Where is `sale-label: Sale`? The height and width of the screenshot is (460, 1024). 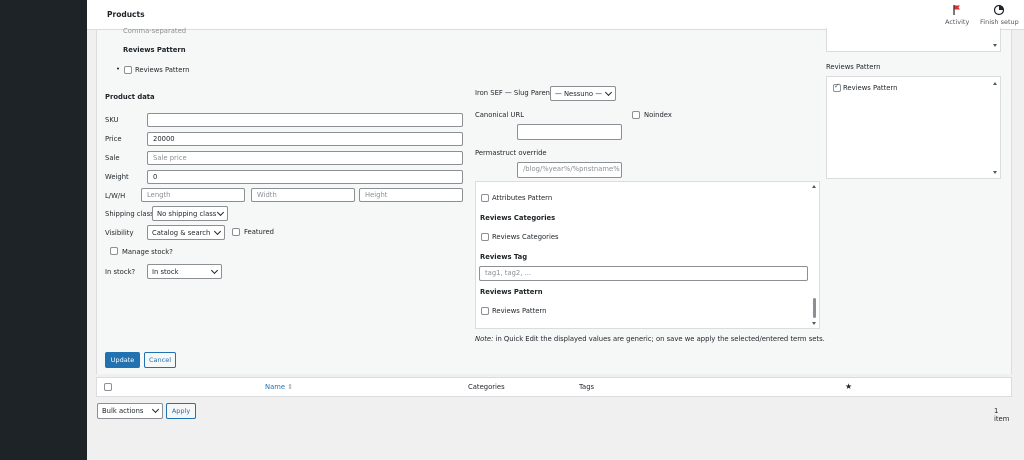 sale-label: Sale is located at coordinates (112, 158).